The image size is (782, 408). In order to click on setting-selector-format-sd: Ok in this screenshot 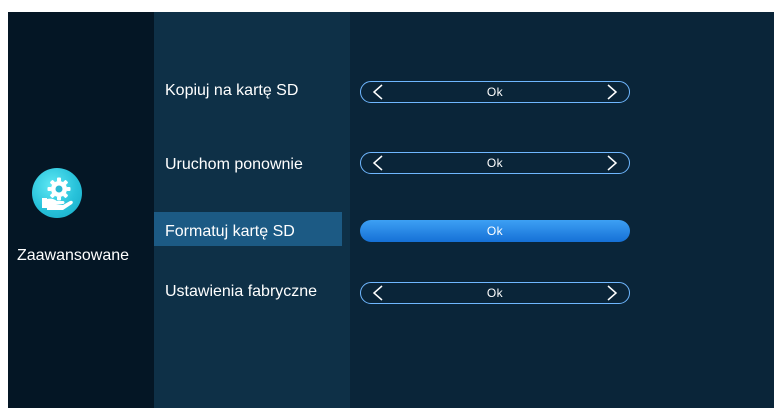, I will do `click(495, 231)`.